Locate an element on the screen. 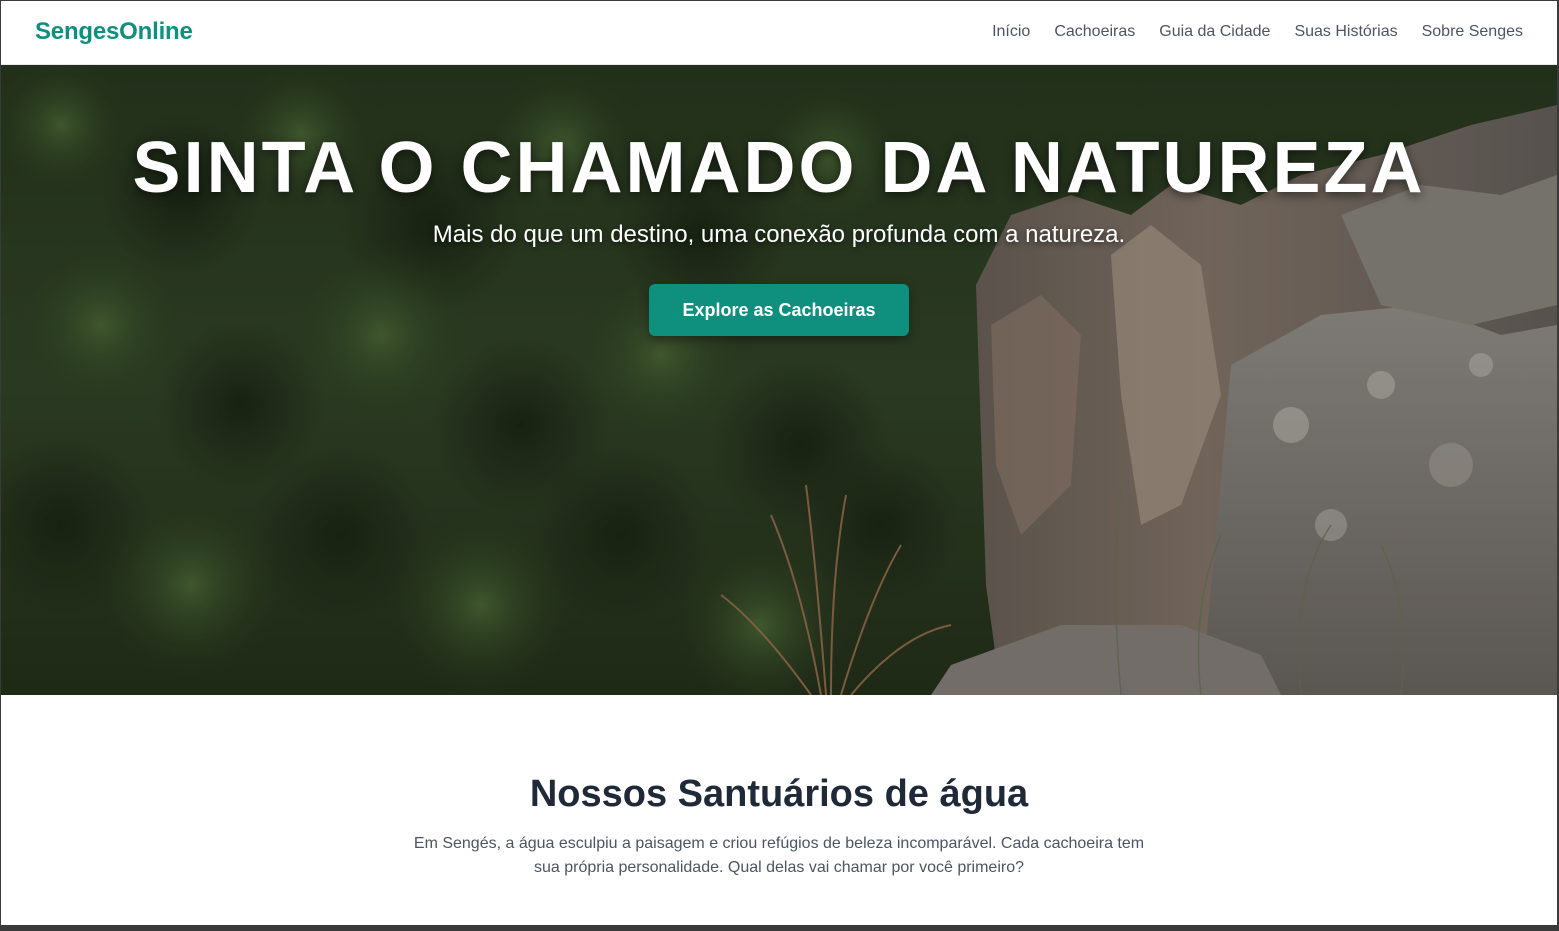 The image size is (1559, 931). nav-link-inicio: Início is located at coordinates (1011, 32).